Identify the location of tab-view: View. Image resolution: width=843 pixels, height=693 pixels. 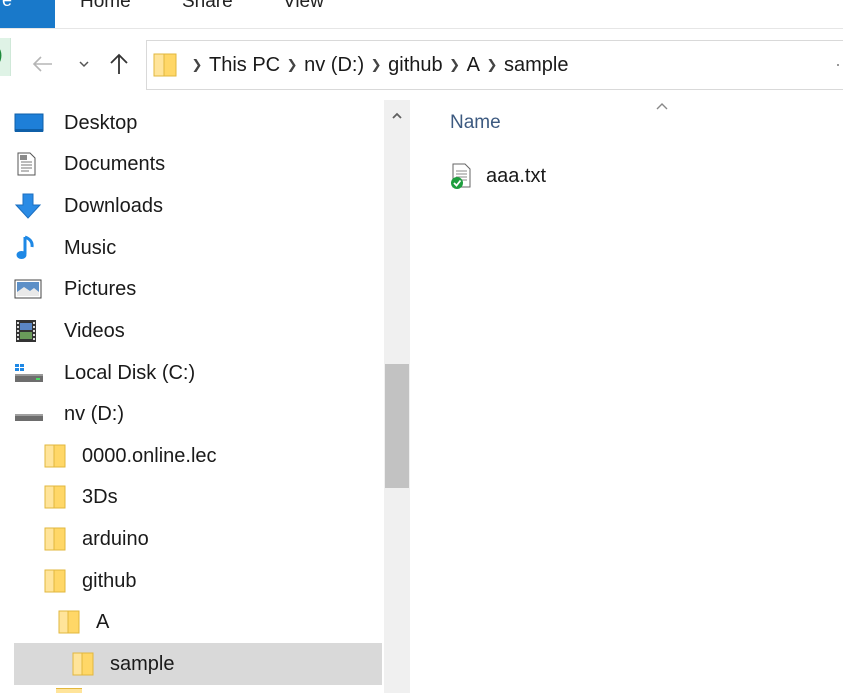
(303, 6).